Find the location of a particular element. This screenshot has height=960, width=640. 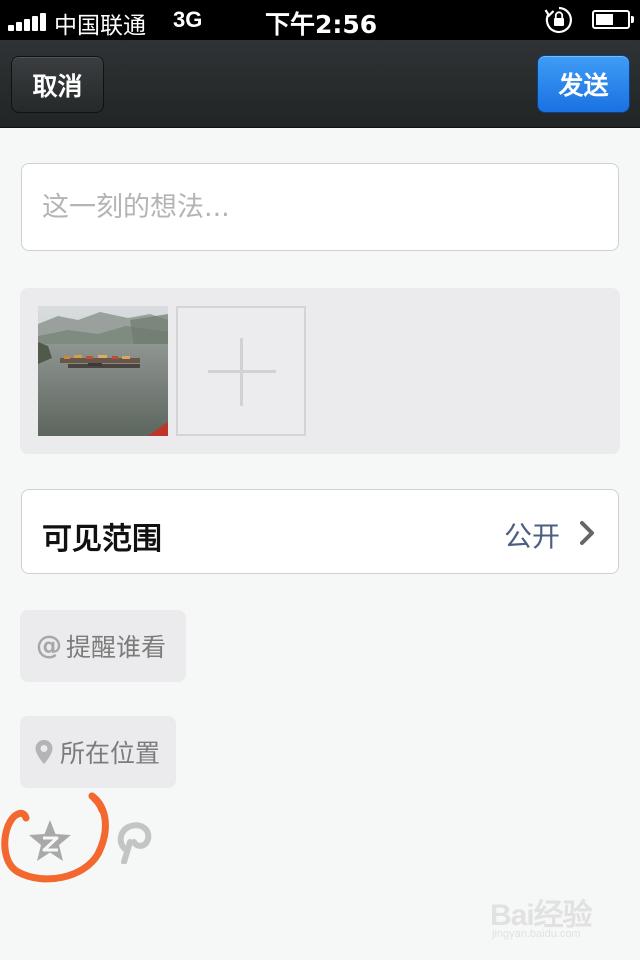

nav-bar: 取消 发送 is located at coordinates (320, 84).